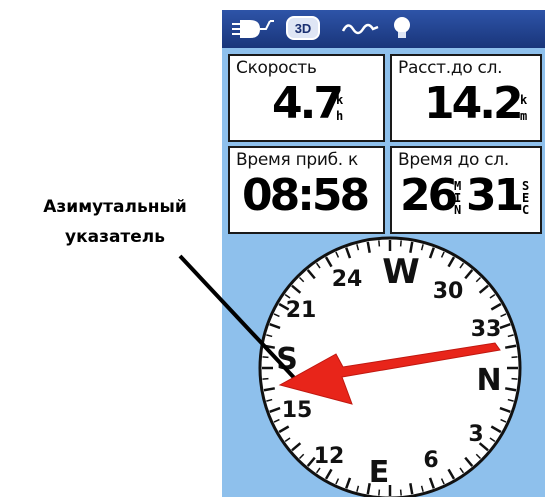  What do you see at coordinates (486, 329) in the screenshot?
I see `tick-33: 33` at bounding box center [486, 329].